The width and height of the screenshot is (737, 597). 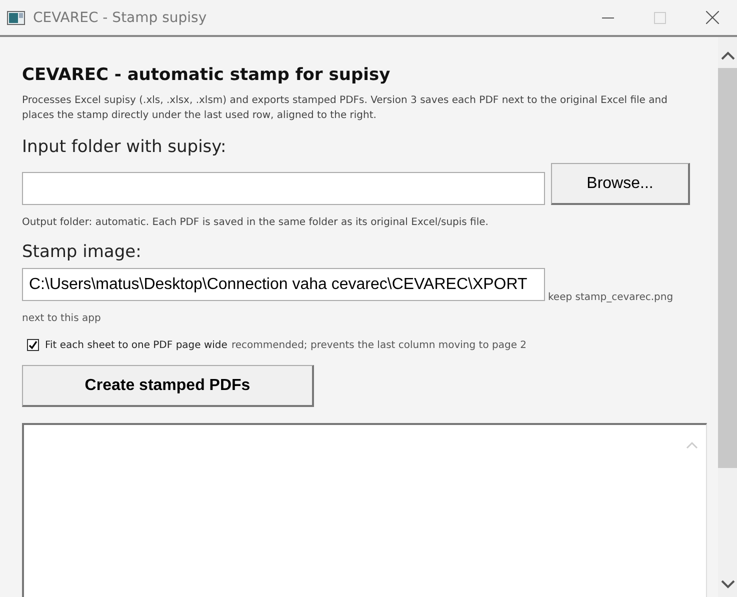 I want to click on hint-text: next to this app, so click(x=62, y=318).